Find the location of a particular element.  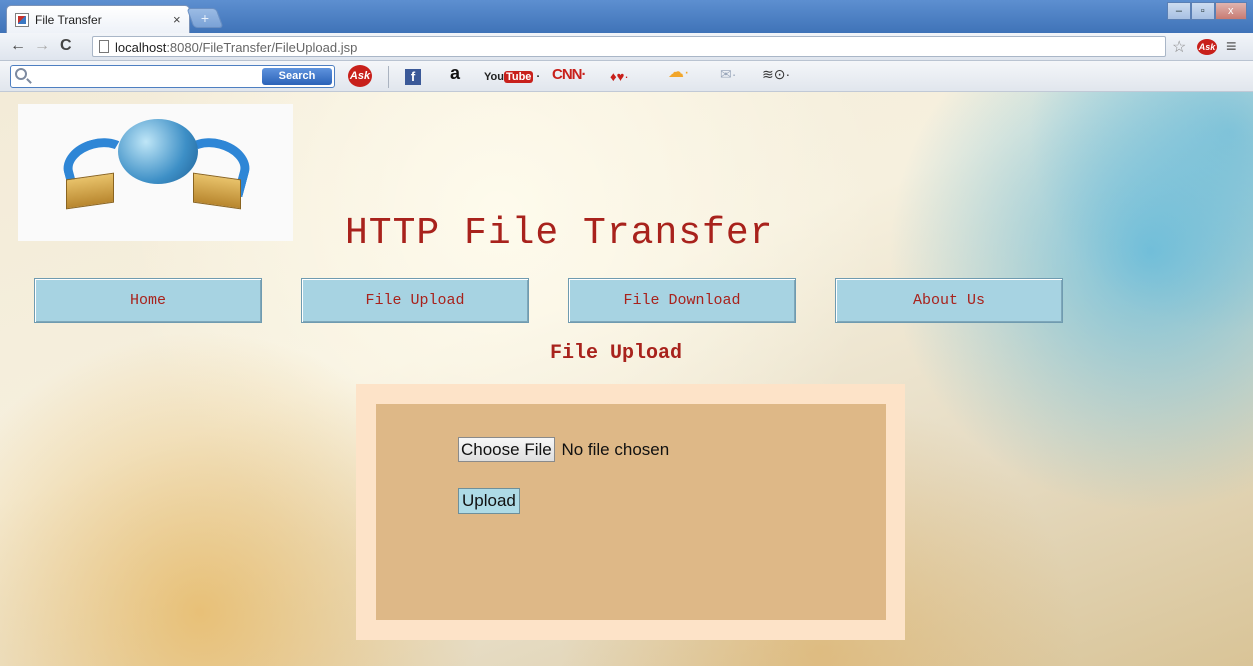

window-titlebar: File Transfer × + – ▫ x is located at coordinates (626, 16).